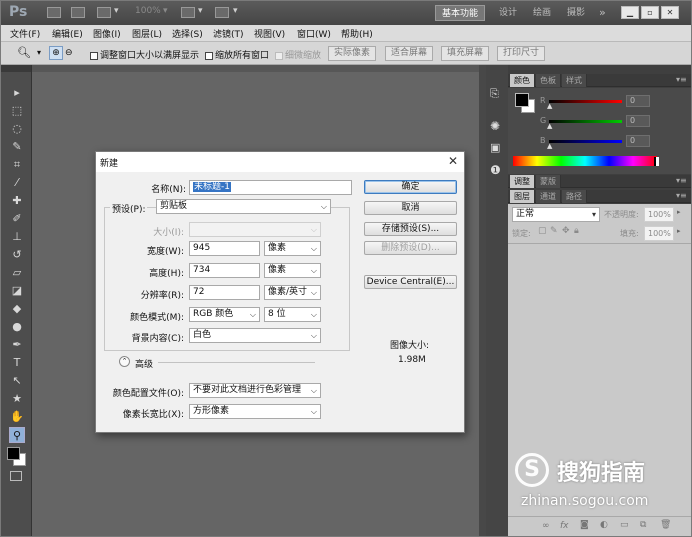 Image resolution: width=692 pixels, height=537 pixels. What do you see at coordinates (352, 53) in the screenshot?
I see `actual-pixels-button: 实际像素` at bounding box center [352, 53].